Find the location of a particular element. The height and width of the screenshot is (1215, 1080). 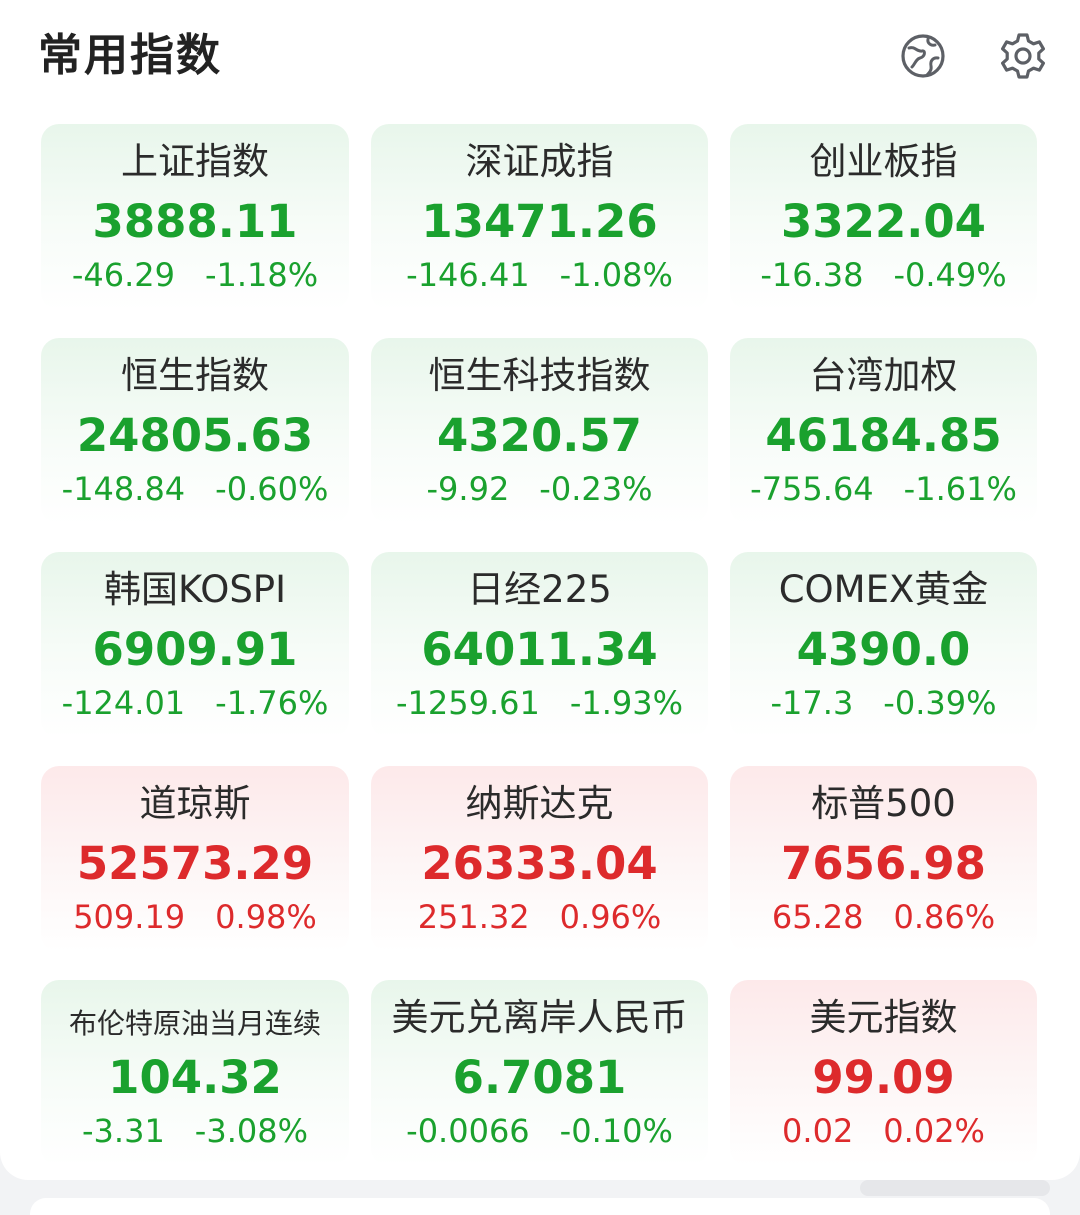

index-change-percent: -0.10% is located at coordinates (616, 1131).